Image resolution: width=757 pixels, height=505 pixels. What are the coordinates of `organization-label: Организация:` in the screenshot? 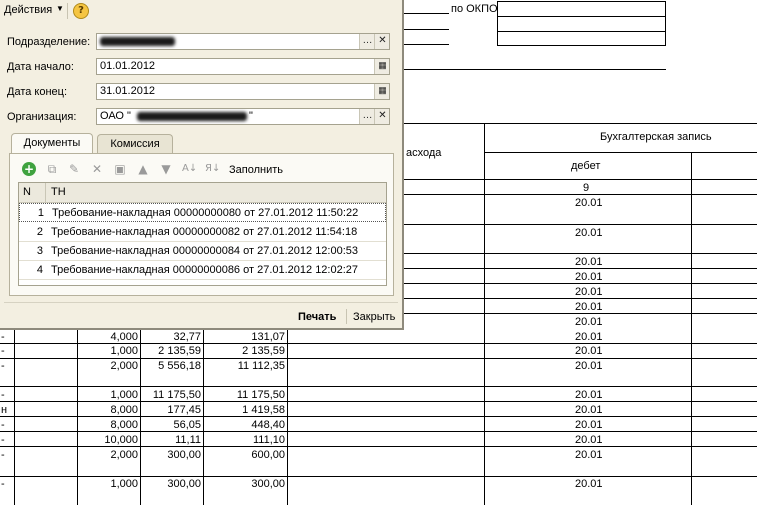 It's located at (42, 117).